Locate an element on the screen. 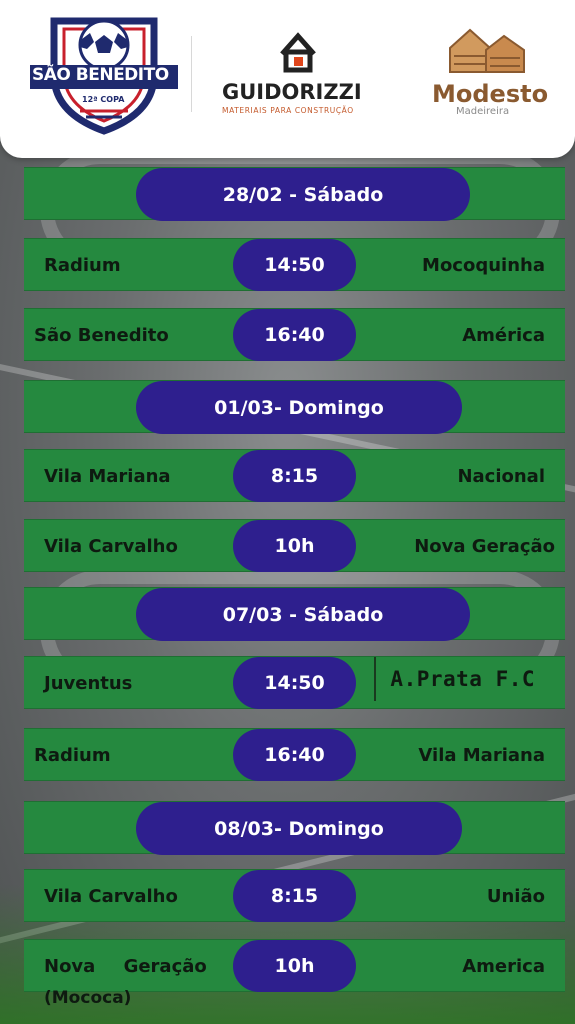  match-row: Vila Carvalho 8:15 União is located at coordinates (294, 895).